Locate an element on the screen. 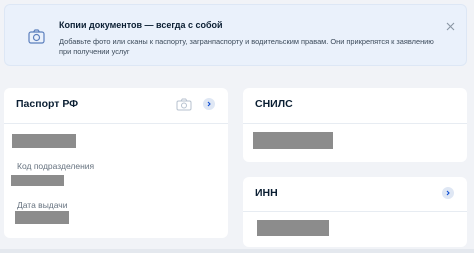 The height and width of the screenshot is (253, 474). issue-date-label: Дата выдачи is located at coordinates (42, 205).